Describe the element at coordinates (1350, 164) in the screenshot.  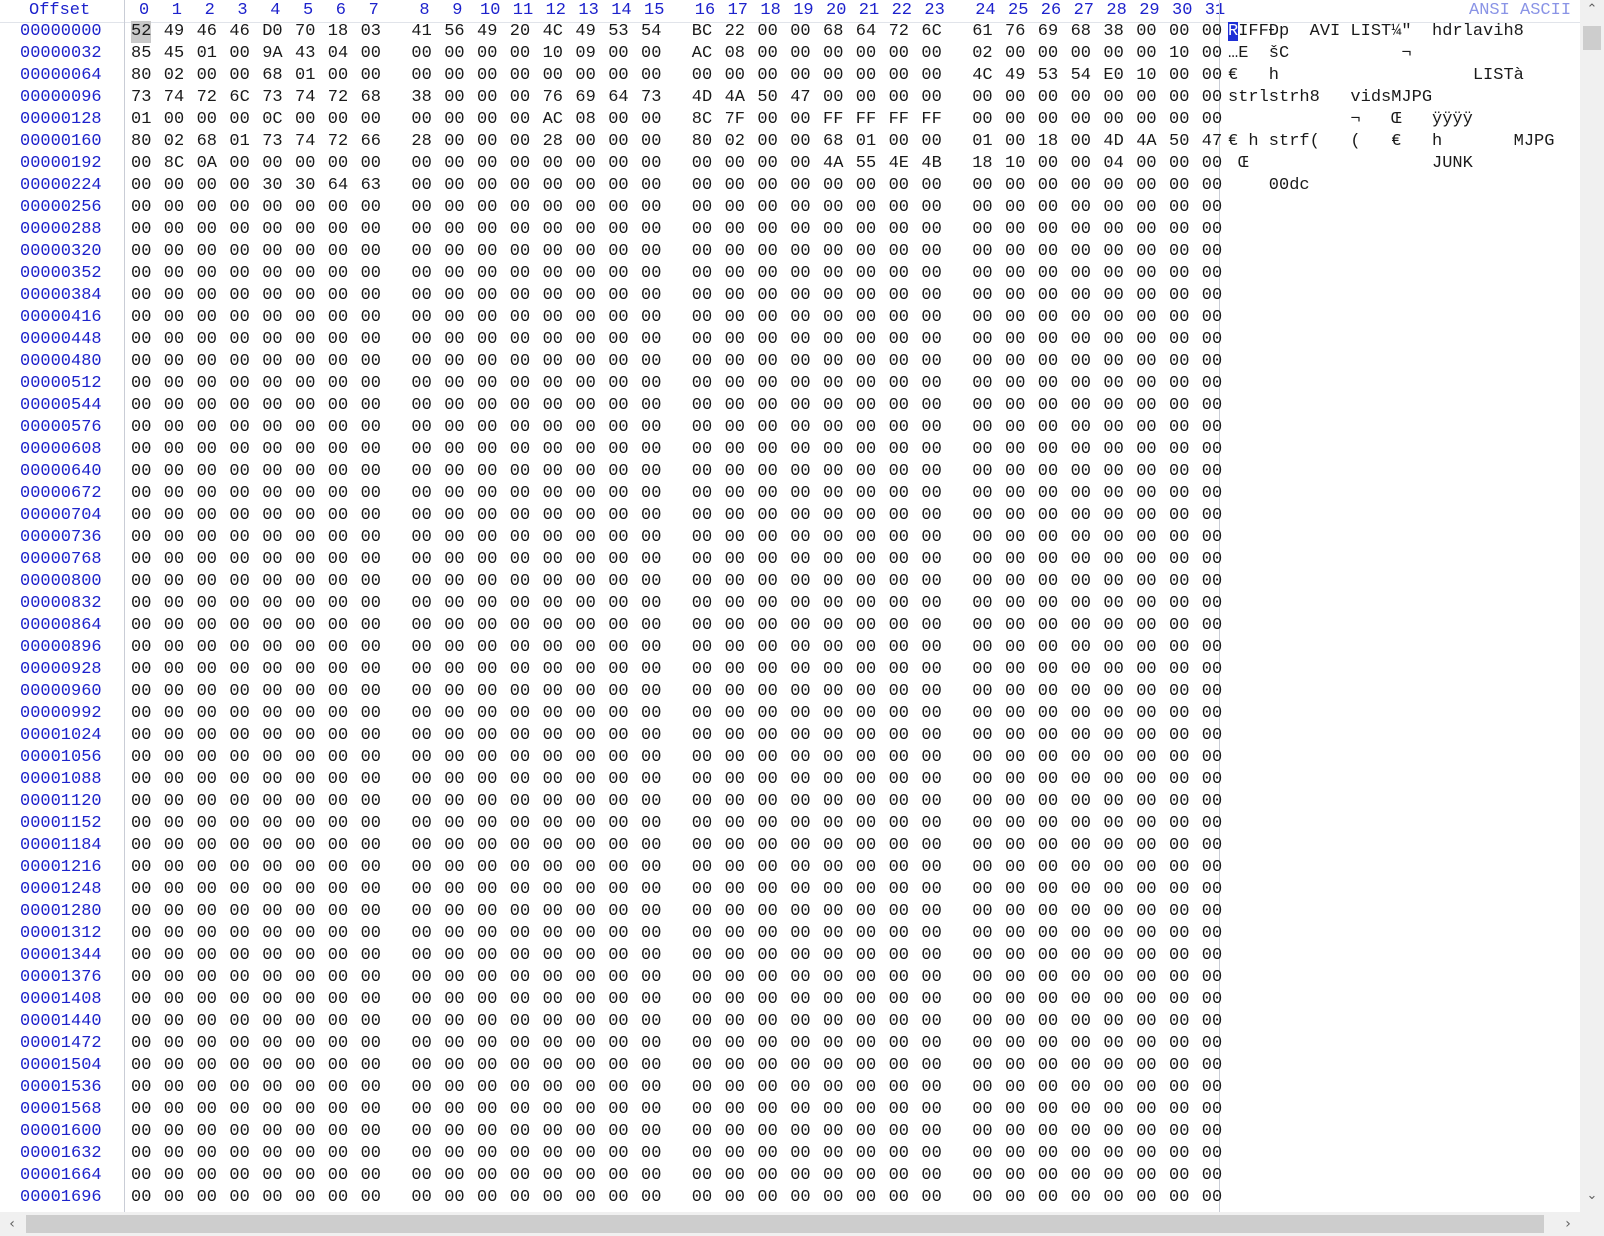
I see `ascii-text: Œ JUNK` at that location.